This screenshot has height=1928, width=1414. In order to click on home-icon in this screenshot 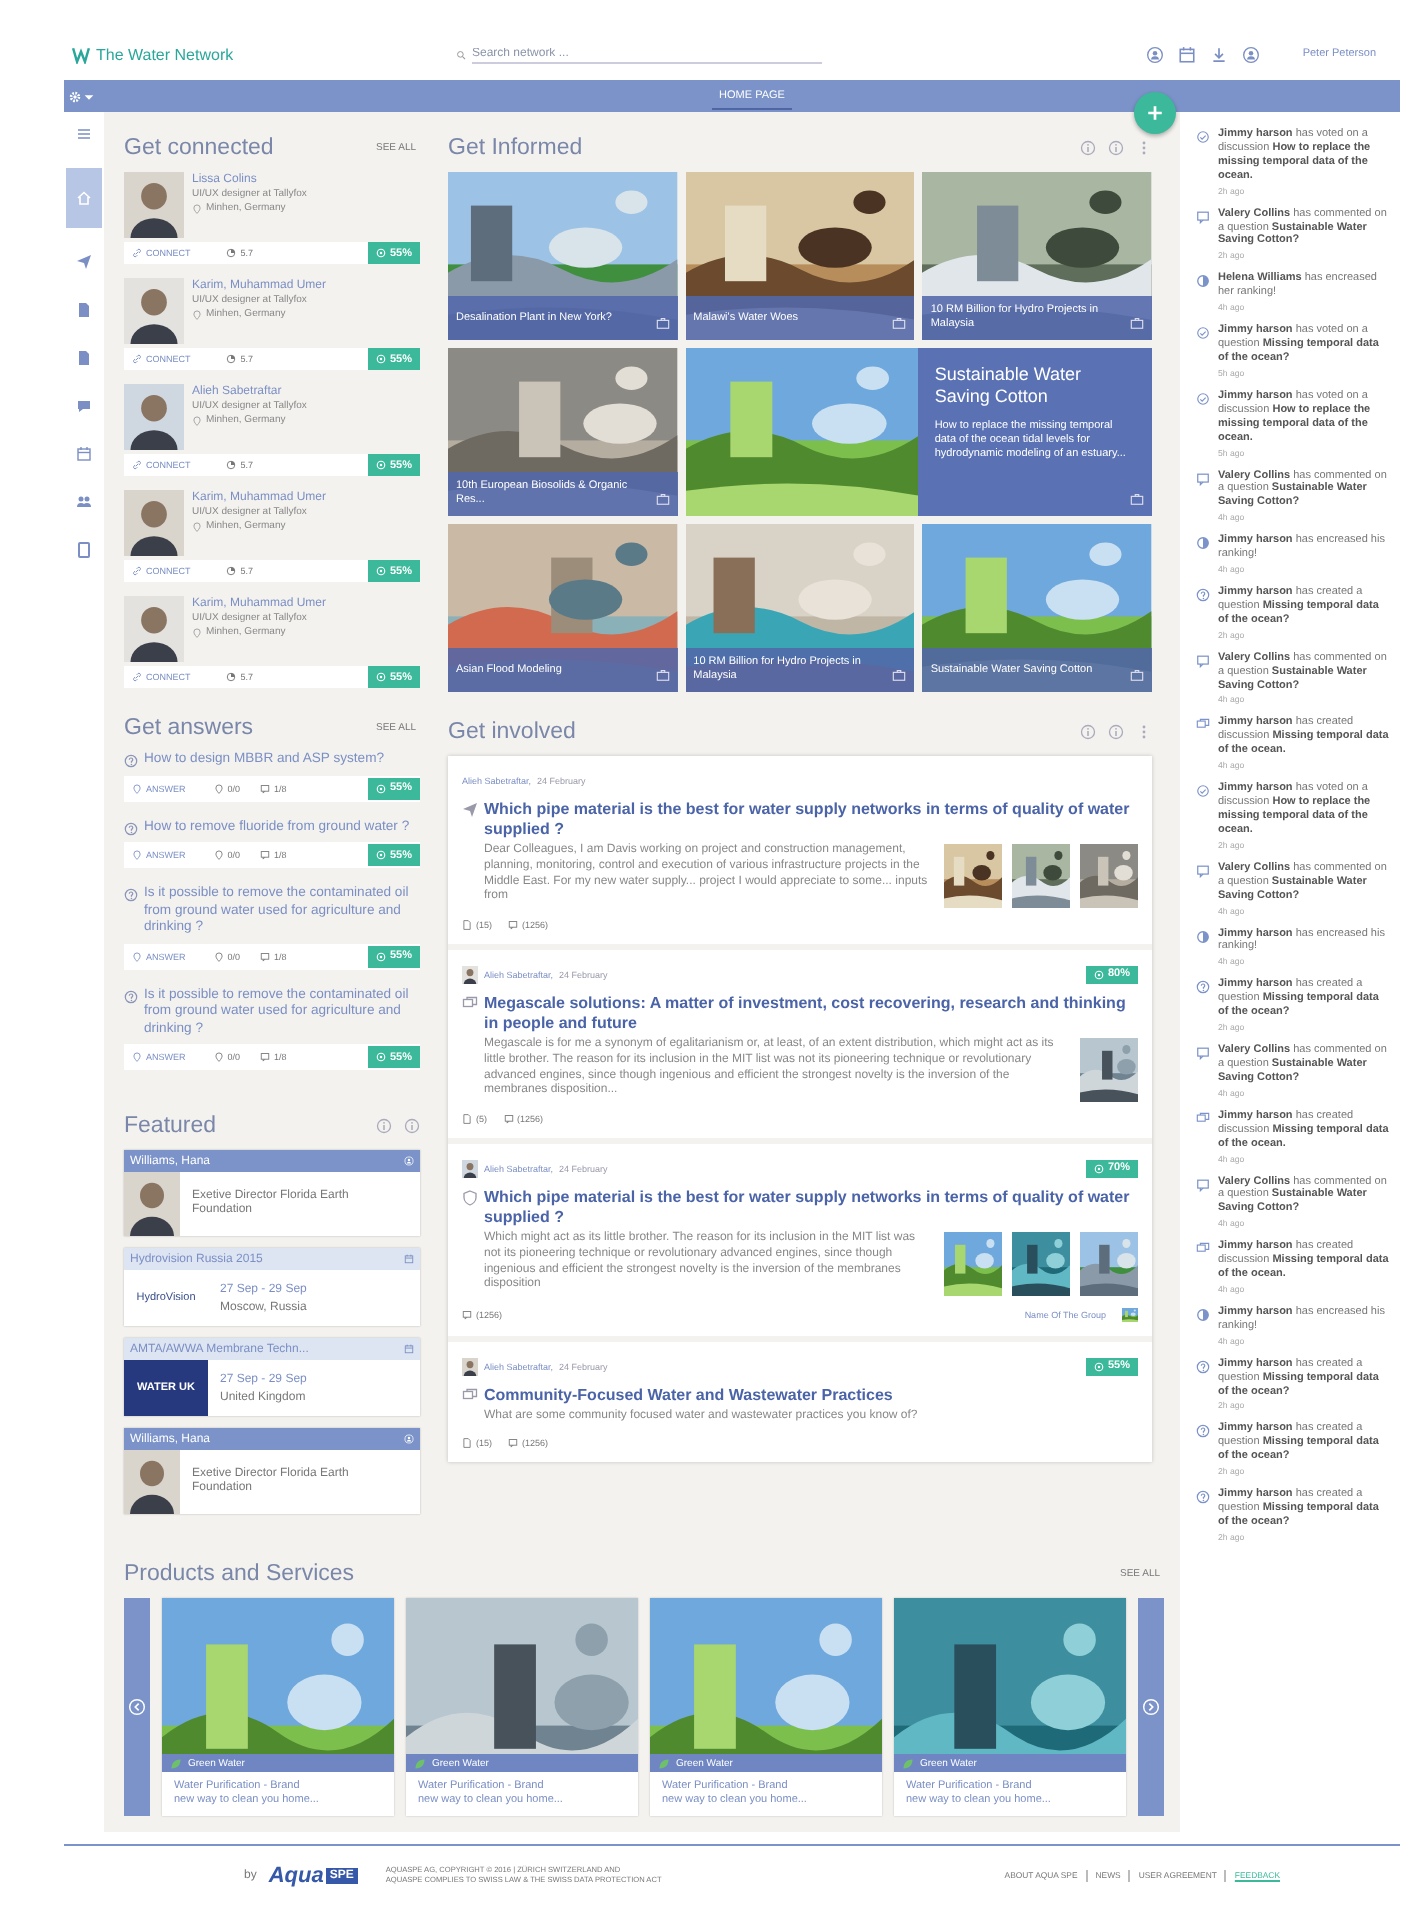, I will do `click(84, 198)`.